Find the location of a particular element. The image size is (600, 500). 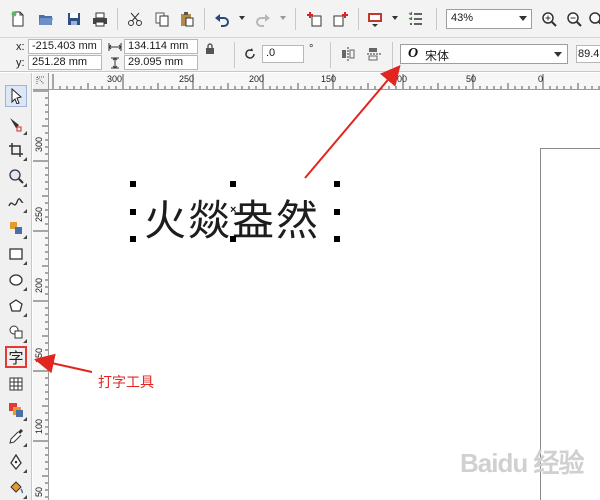

import-icon is located at coordinates (314, 19).